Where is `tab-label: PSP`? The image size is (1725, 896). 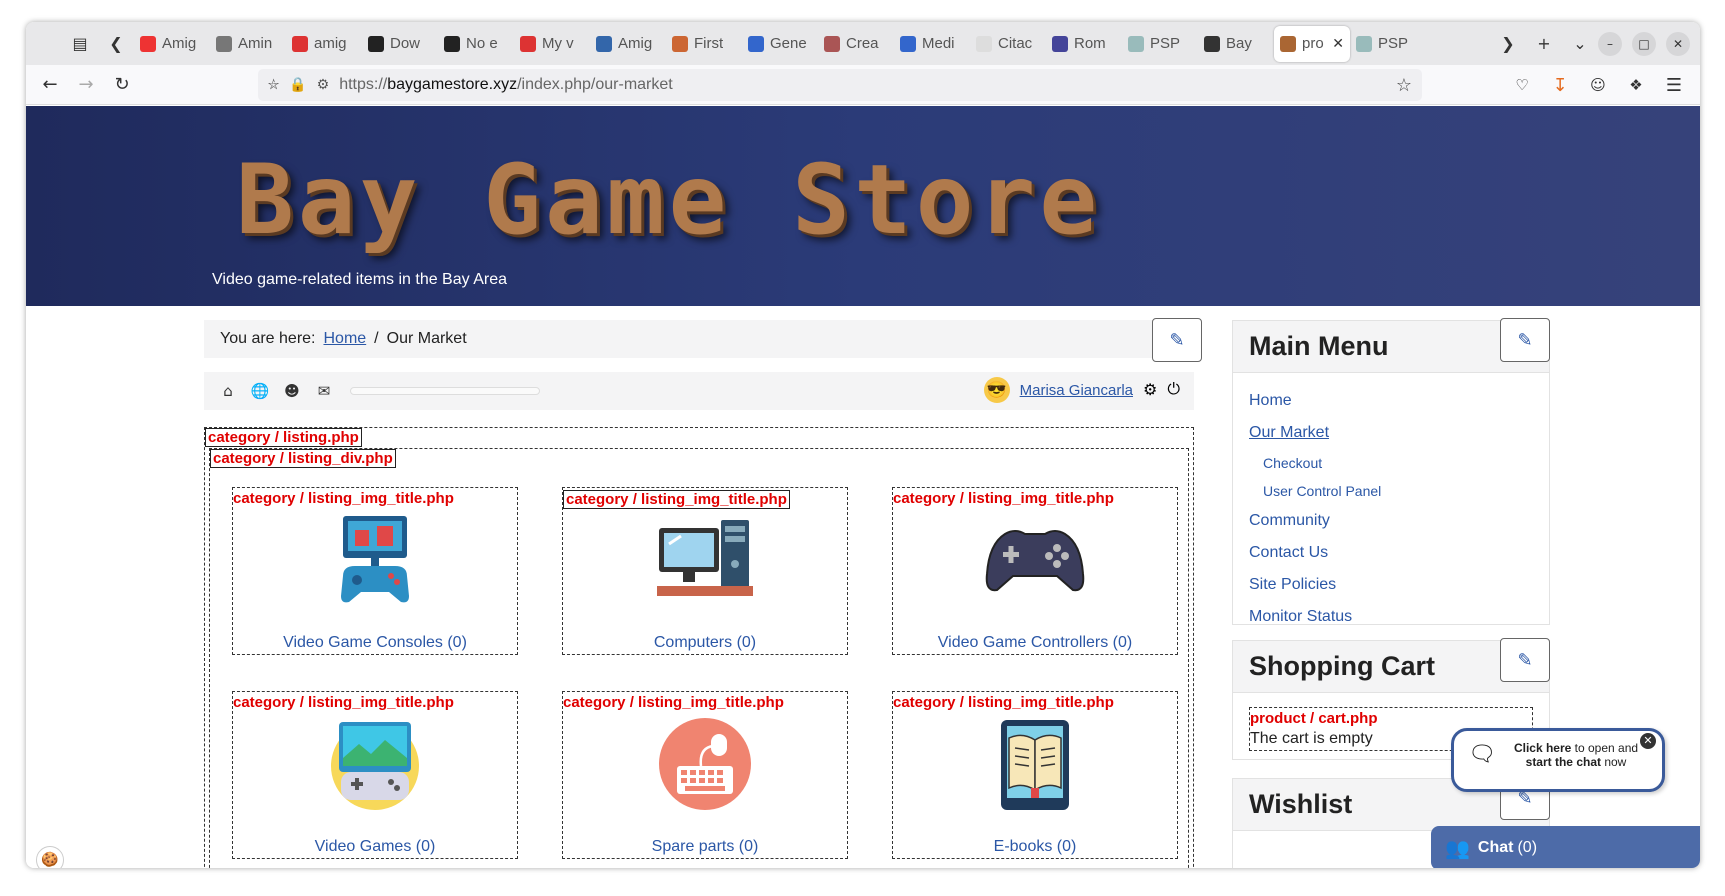 tab-label: PSP is located at coordinates (1393, 43).